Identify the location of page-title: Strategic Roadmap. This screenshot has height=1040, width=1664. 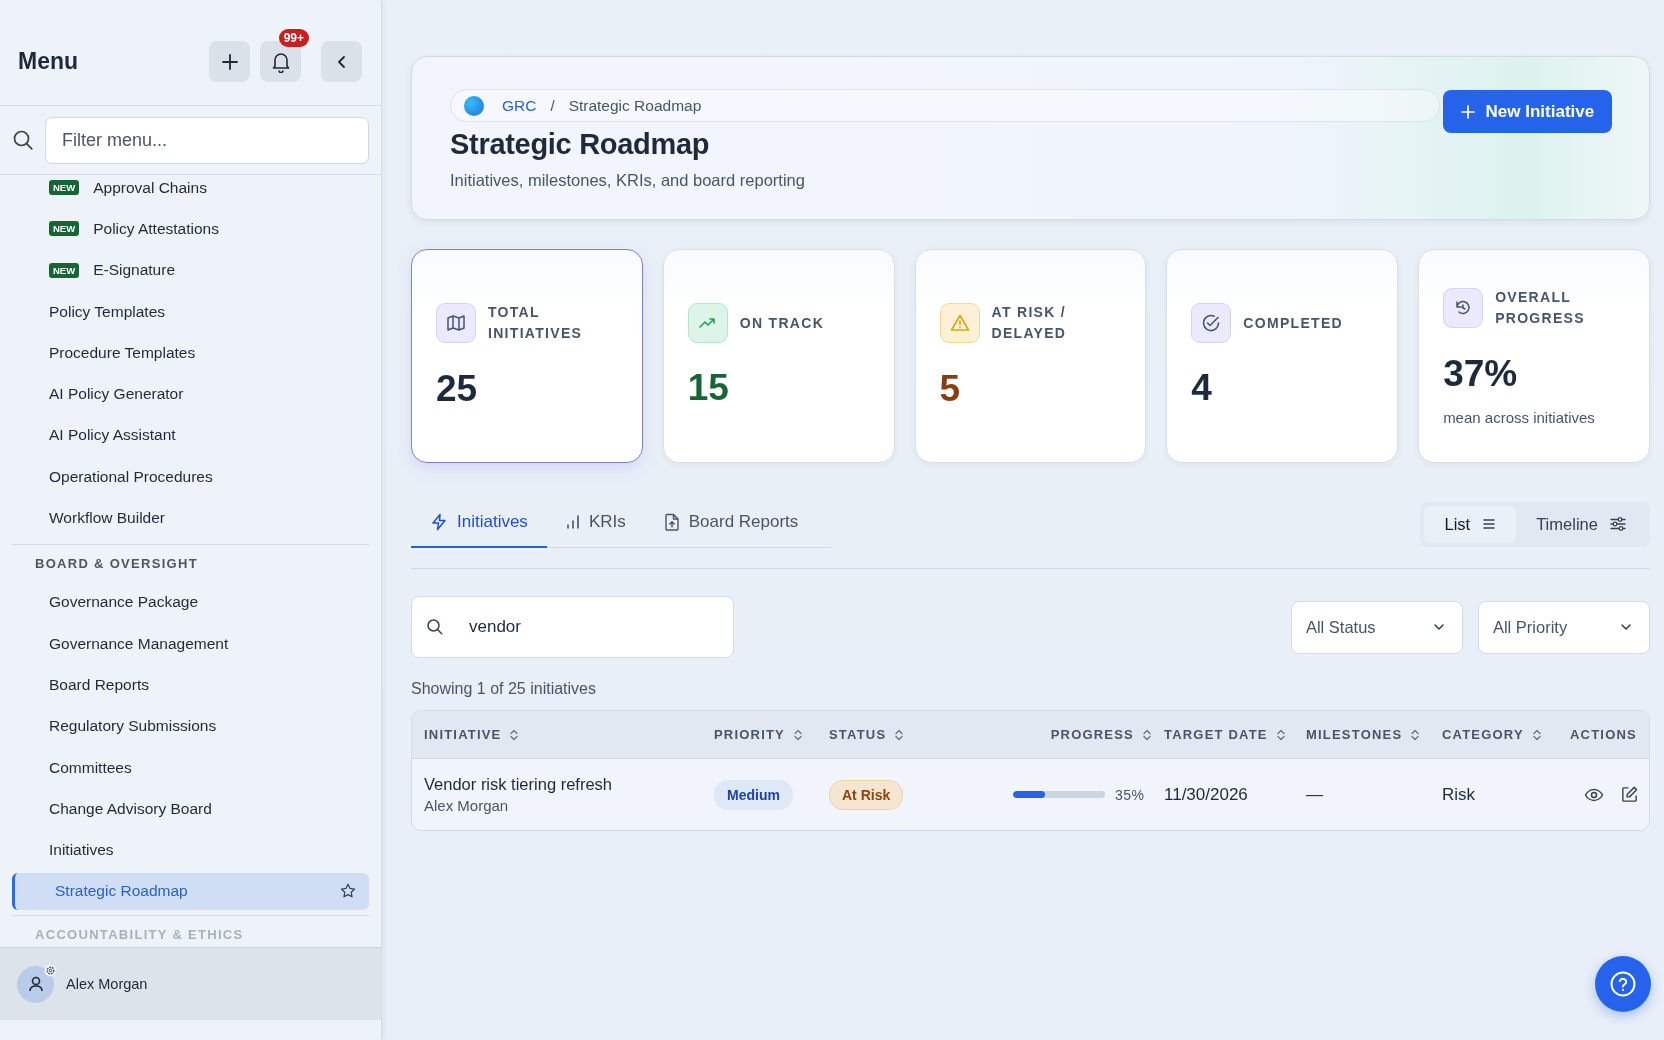
(580, 144).